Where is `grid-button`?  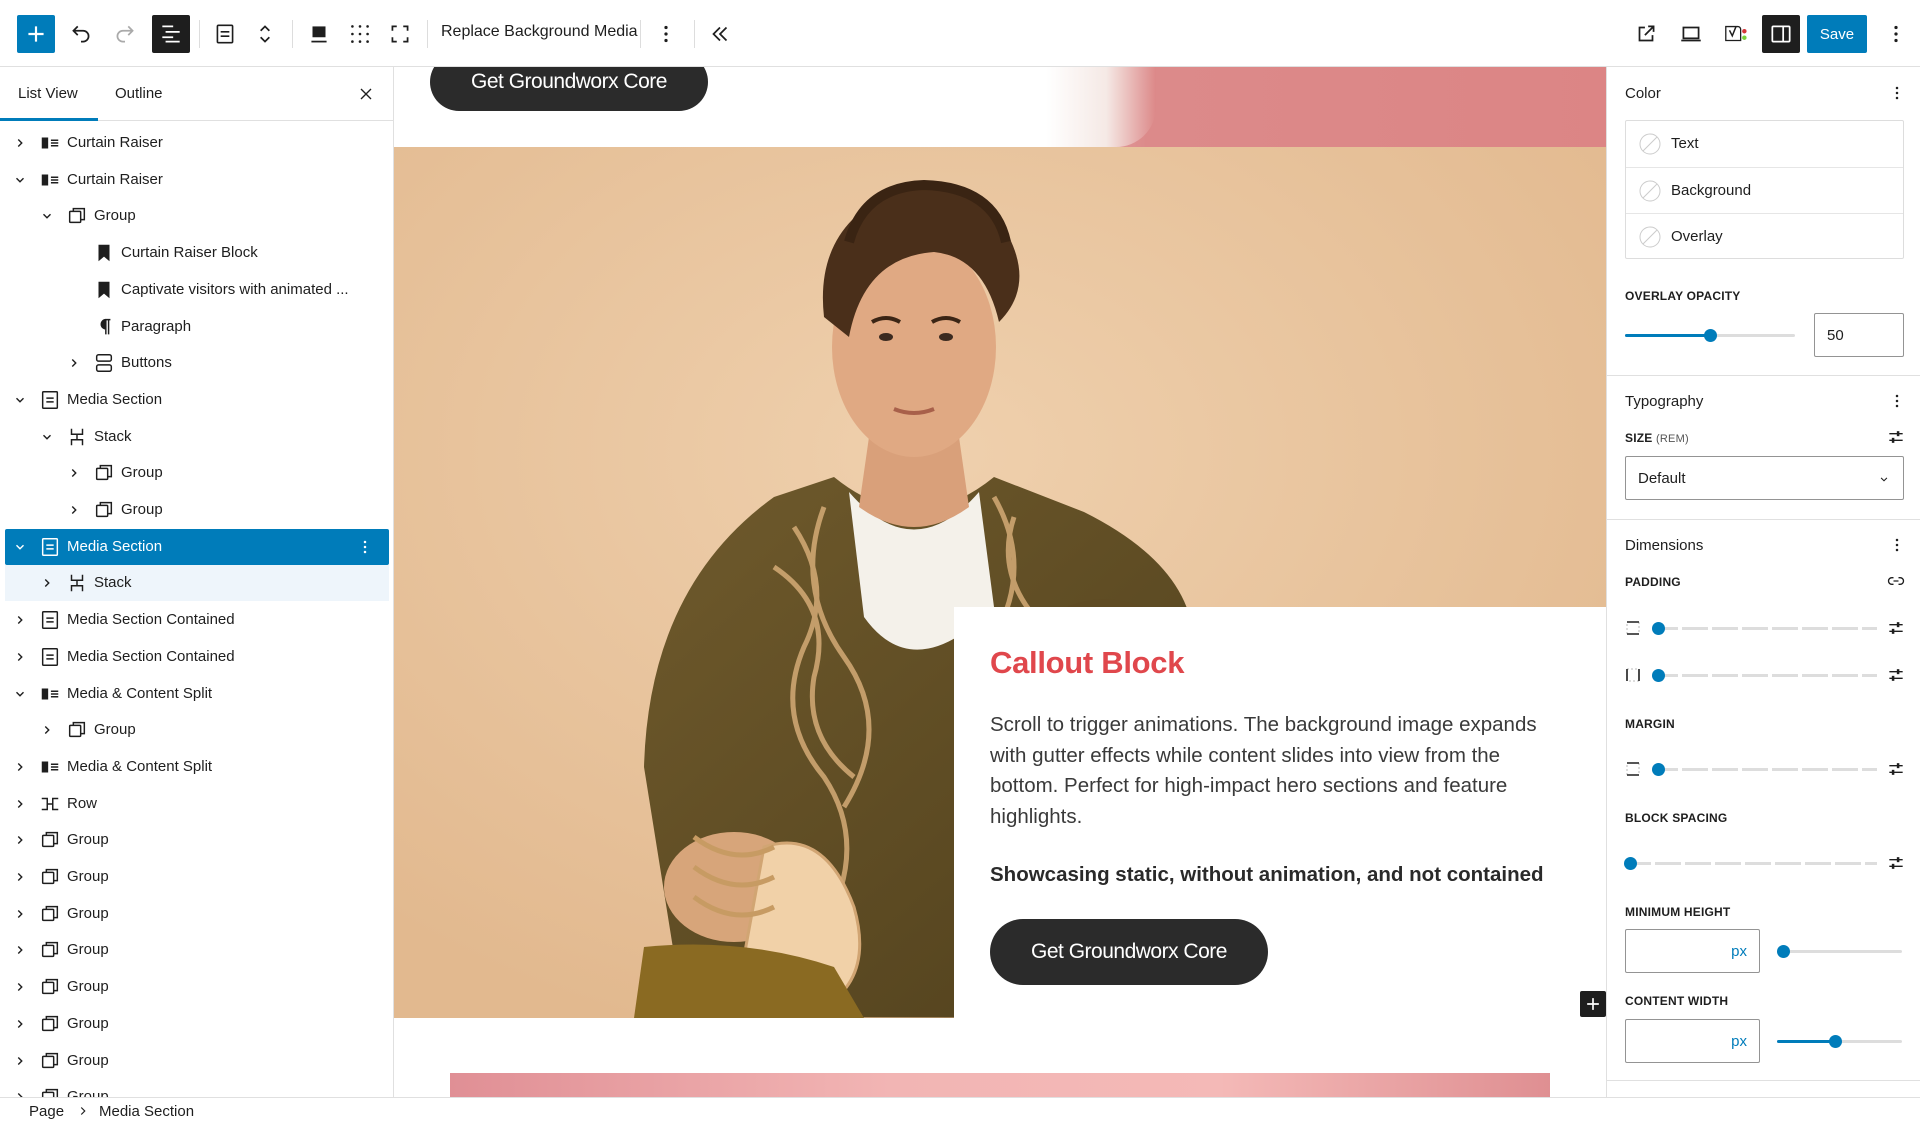
grid-button is located at coordinates (360, 34).